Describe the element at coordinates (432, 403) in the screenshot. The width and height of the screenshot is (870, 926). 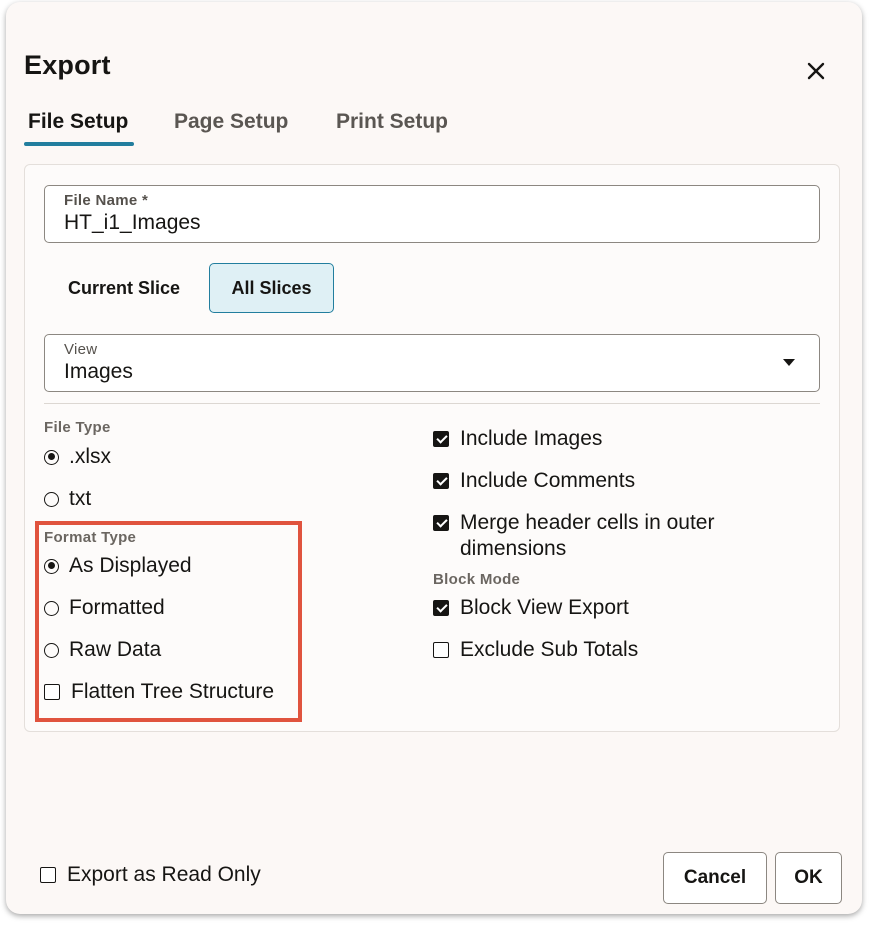
I see `divider` at that location.